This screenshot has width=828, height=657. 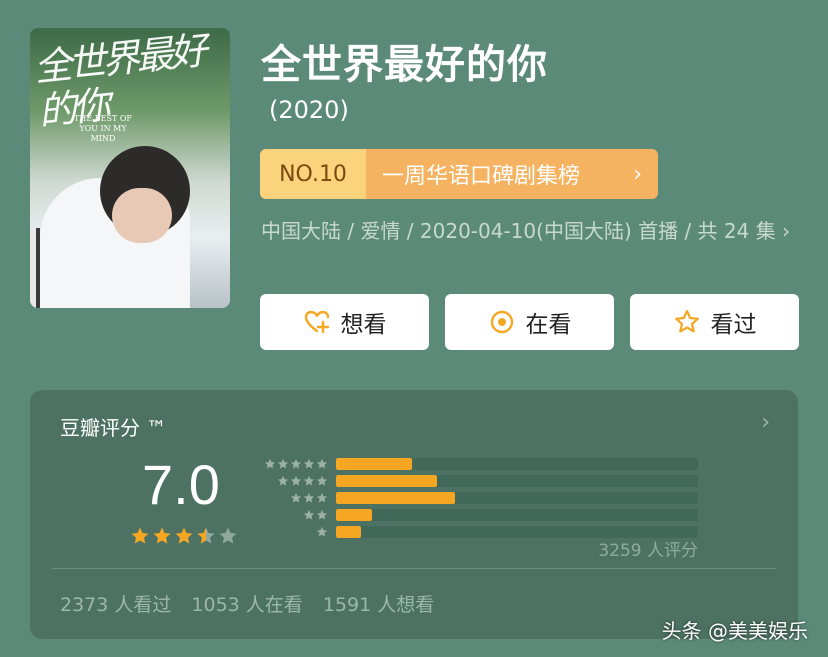 I want to click on heart-plus-icon, so click(x=316, y=322).